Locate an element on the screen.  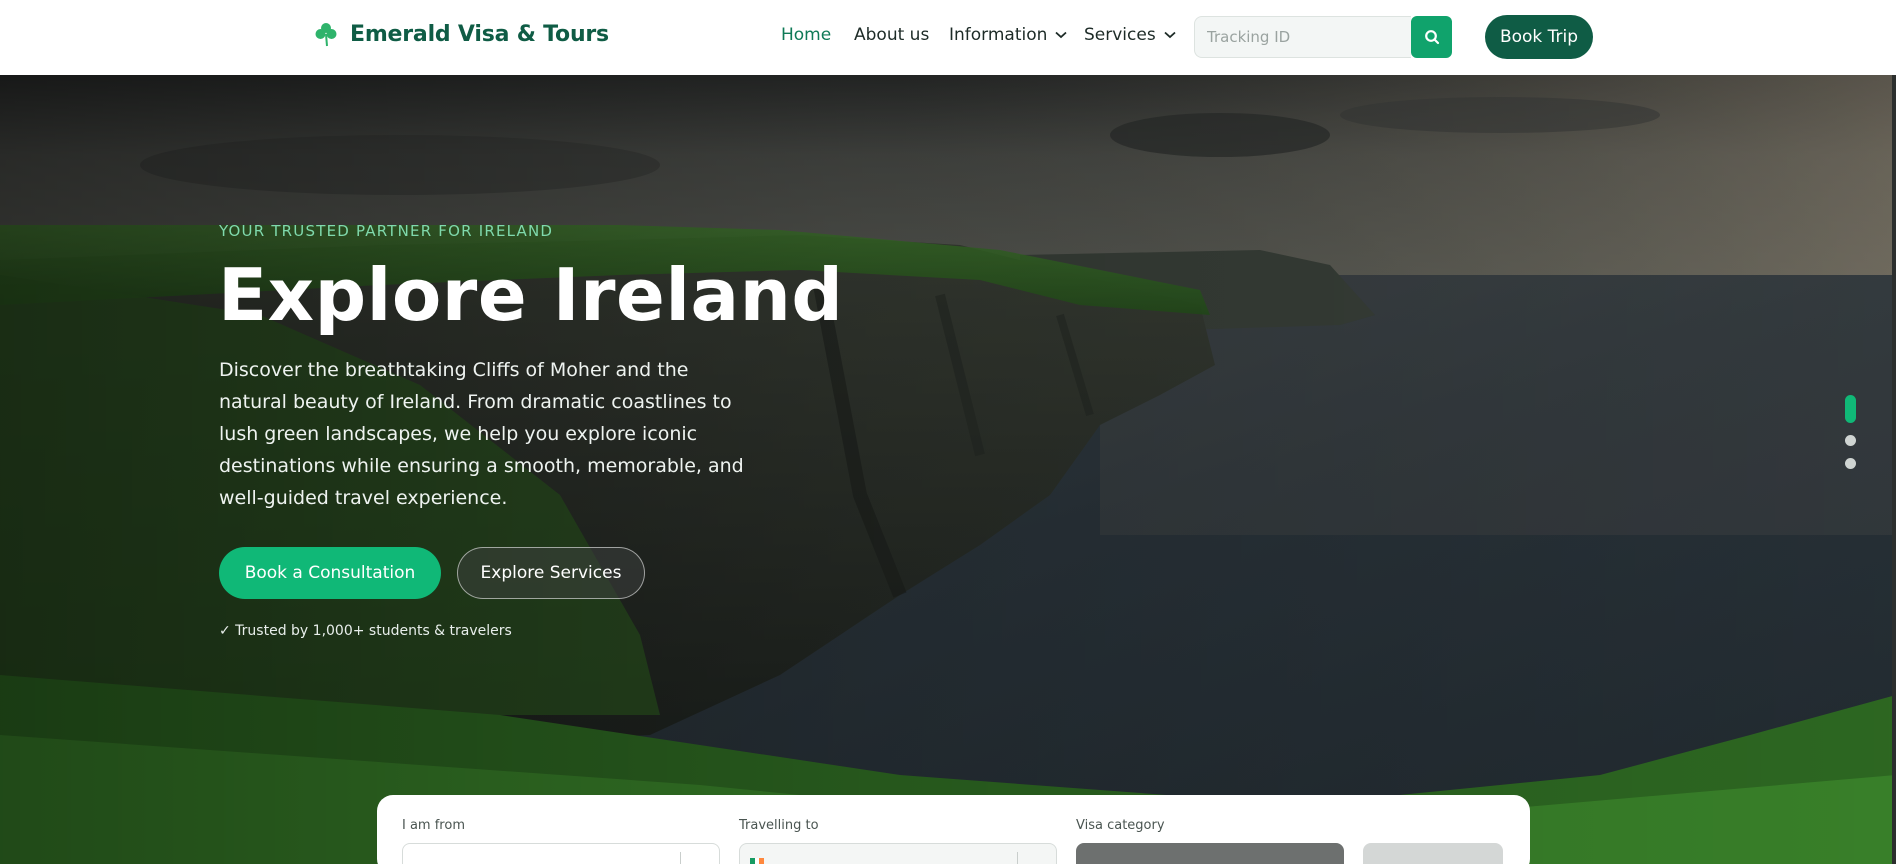
book-consultation-button: Book a Consultation is located at coordinates (330, 573).